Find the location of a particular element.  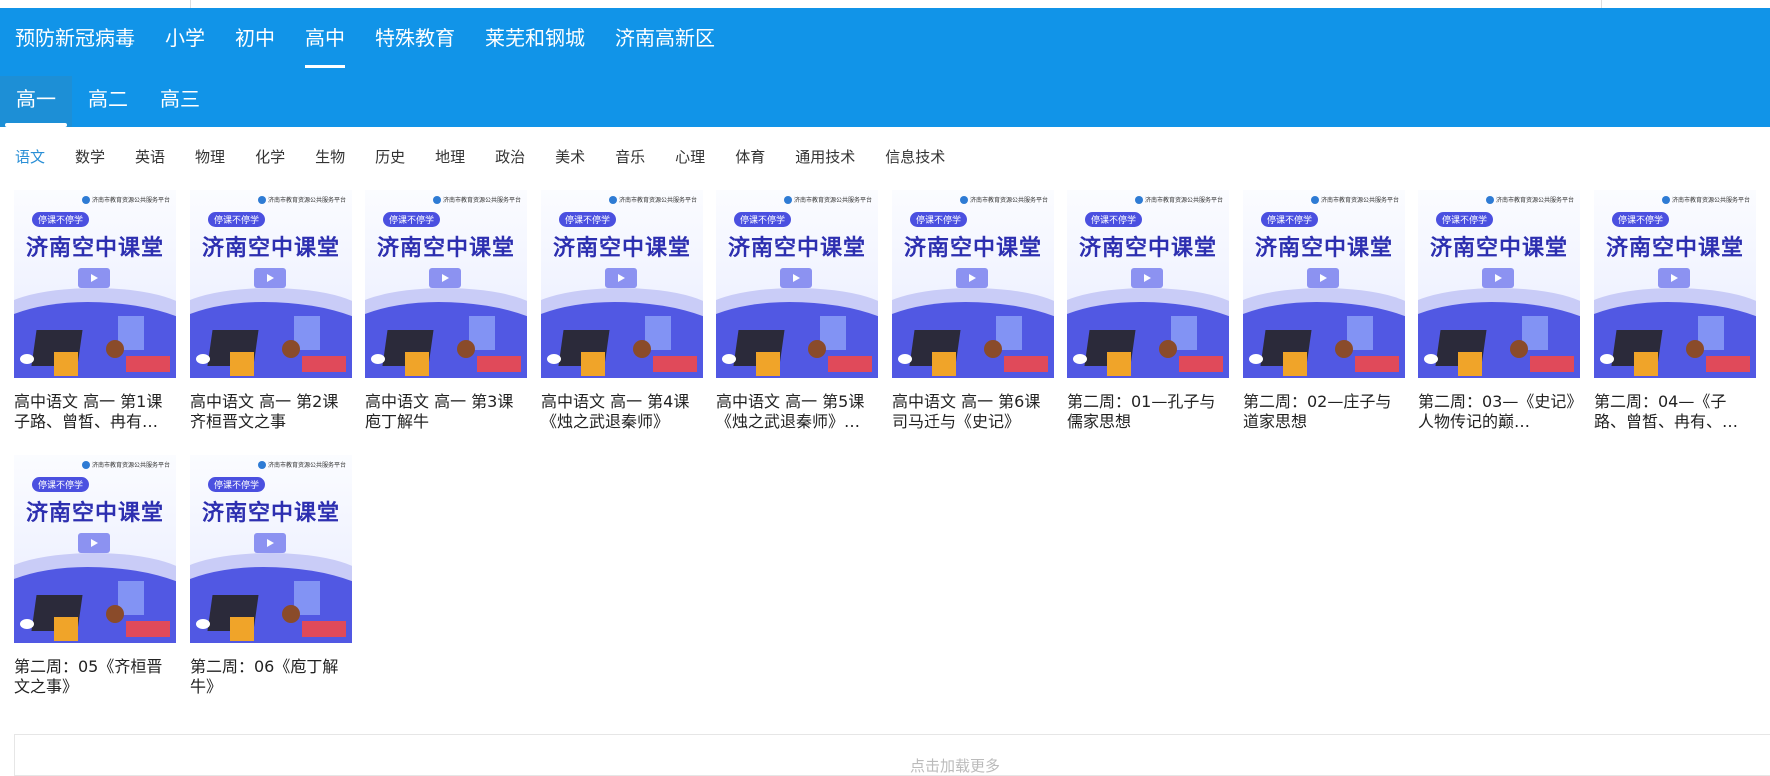

video-caption: 第二周：06《庖丁解牛》 is located at coordinates (271, 677).